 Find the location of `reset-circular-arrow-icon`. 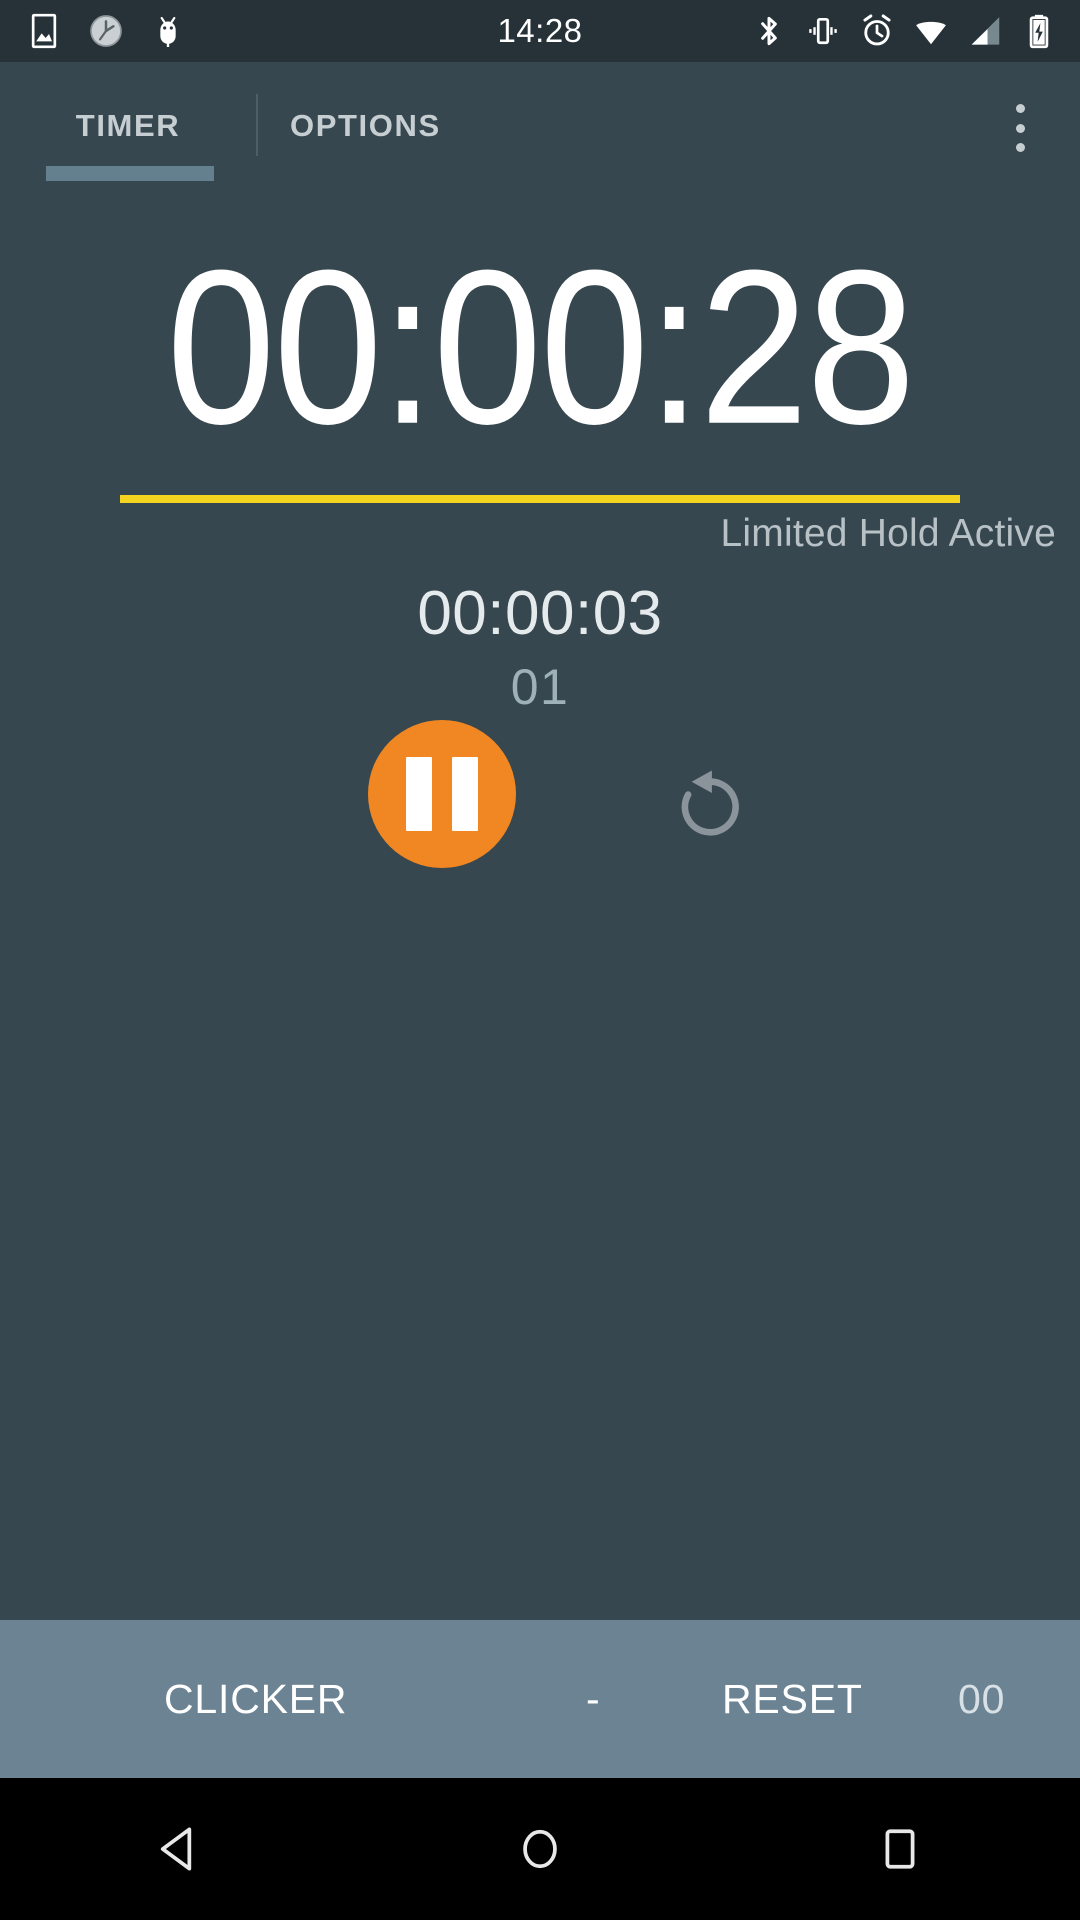

reset-circular-arrow-icon is located at coordinates (710, 803).